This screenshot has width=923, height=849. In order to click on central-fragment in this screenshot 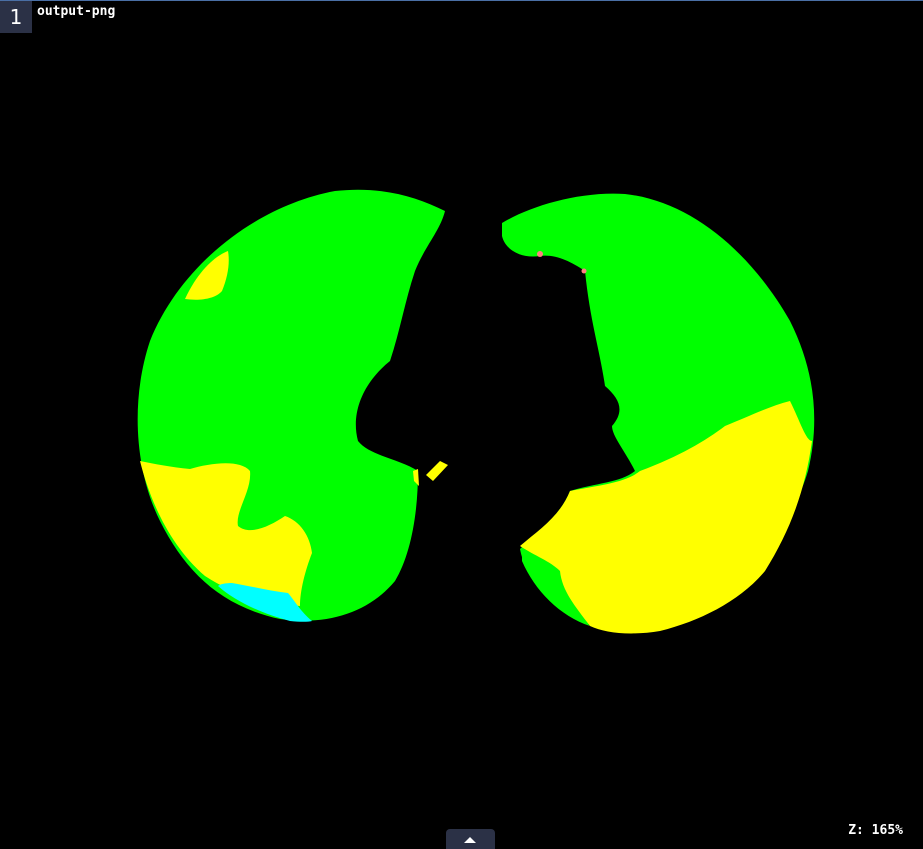, I will do `click(437, 471)`.